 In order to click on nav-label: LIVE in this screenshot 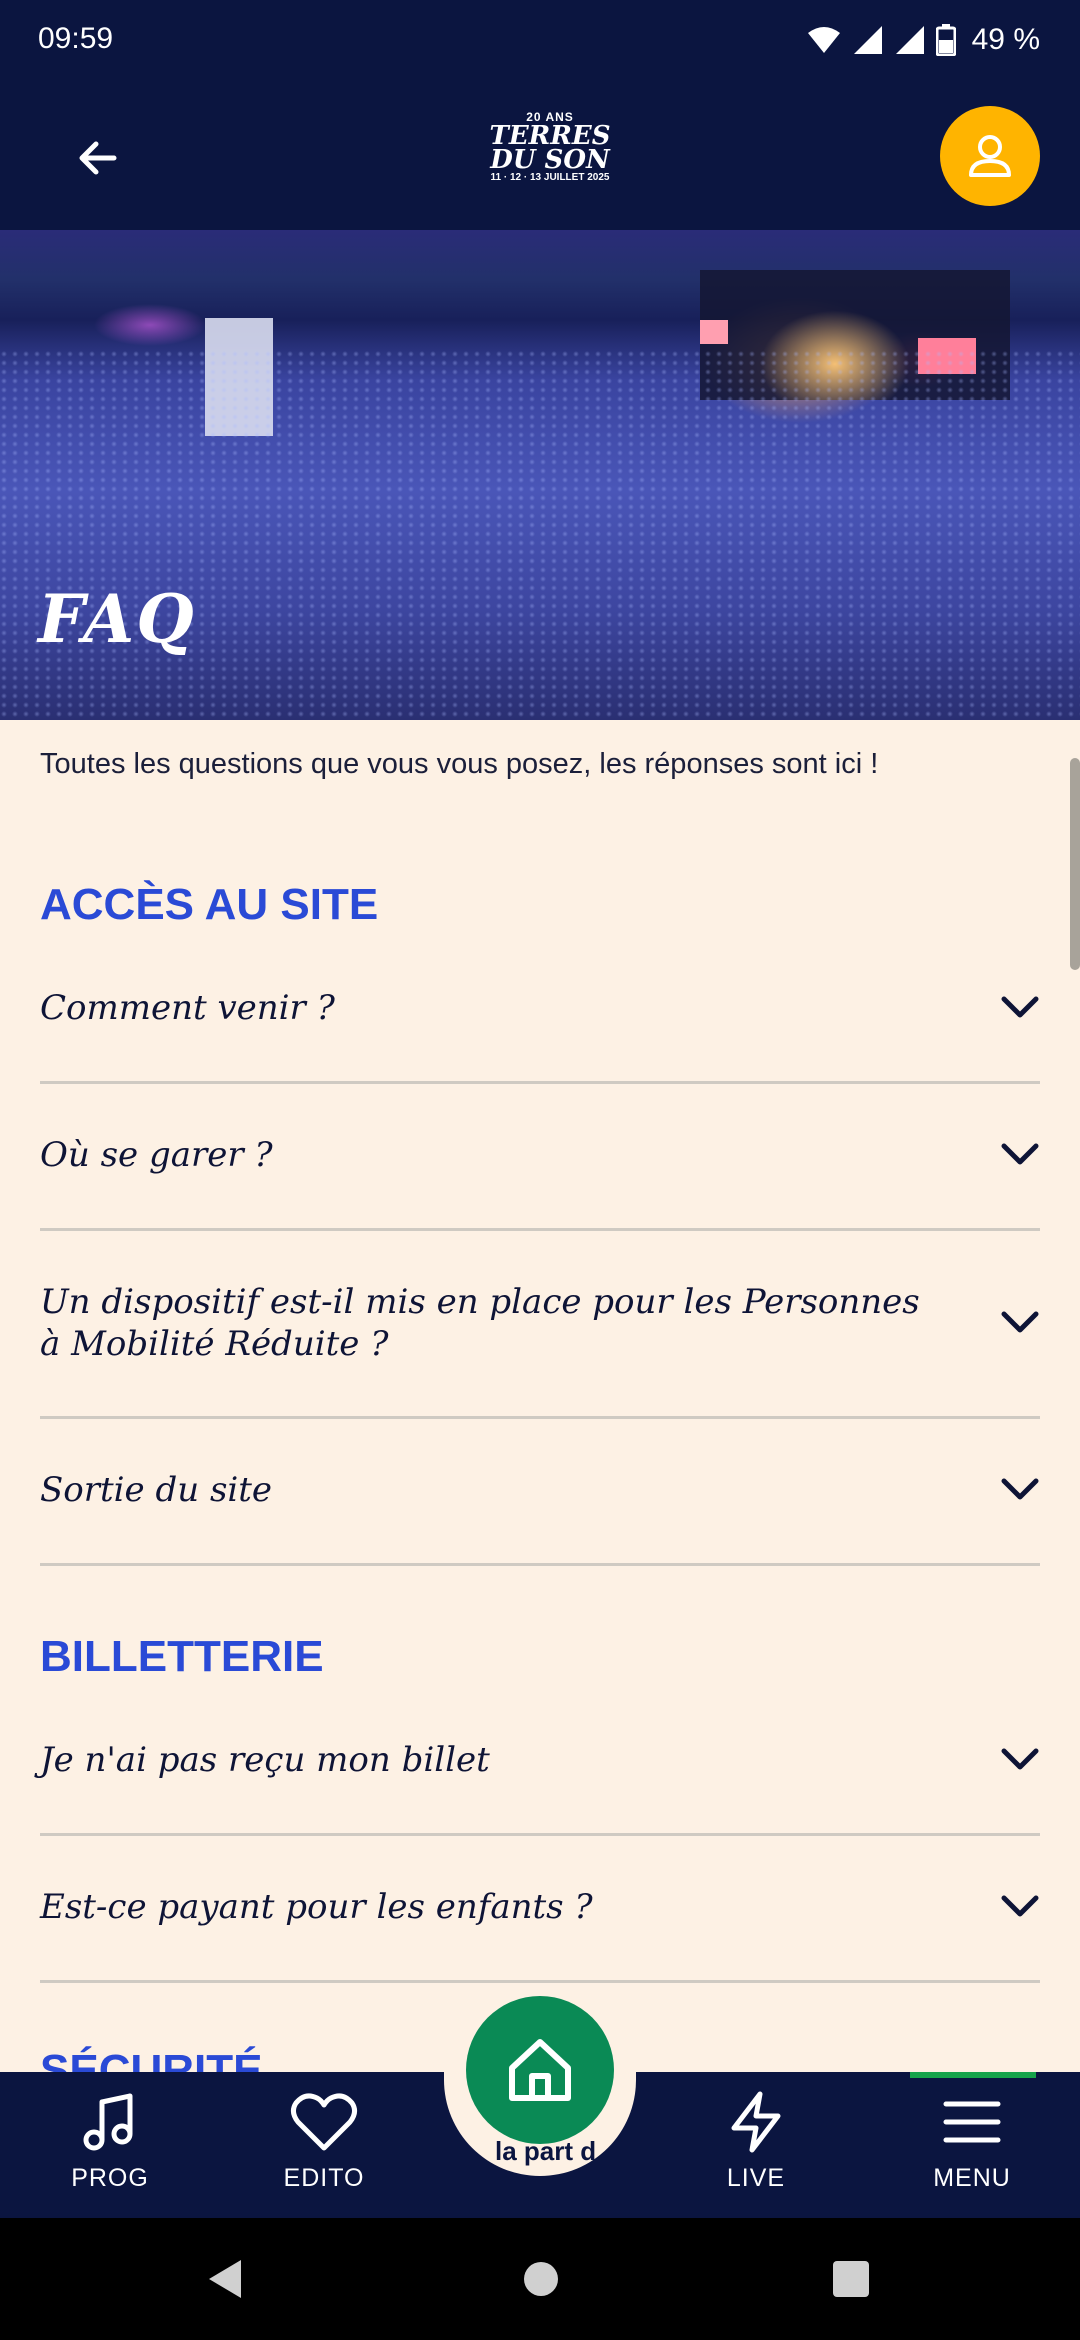, I will do `click(756, 2178)`.